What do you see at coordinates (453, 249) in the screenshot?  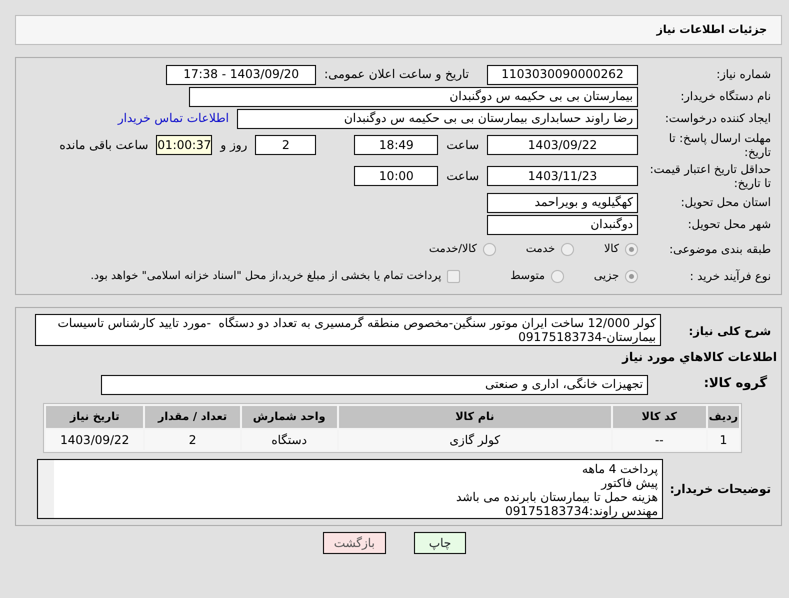 I see `option-label: کالا/خدمت` at bounding box center [453, 249].